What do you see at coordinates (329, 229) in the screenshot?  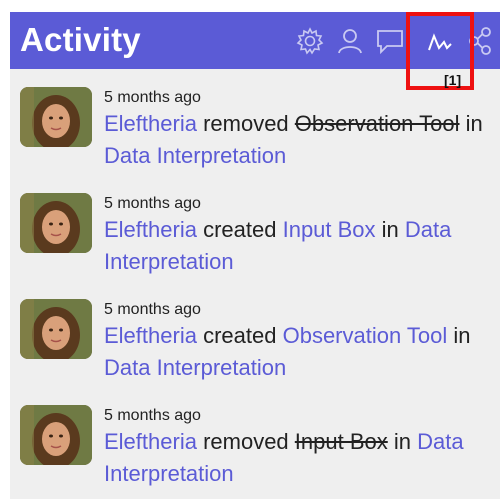 I see `object-link: Input Box` at bounding box center [329, 229].